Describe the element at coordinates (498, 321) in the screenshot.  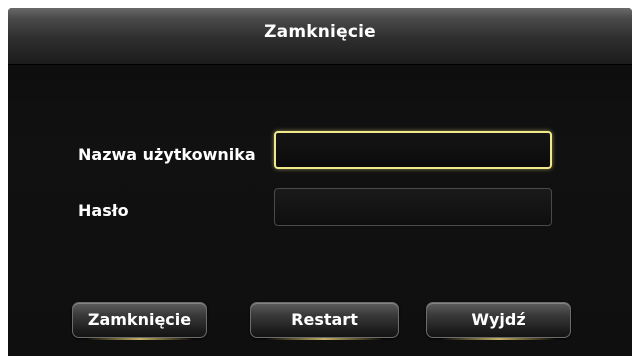
I see `exit-button: Wyjdź` at that location.